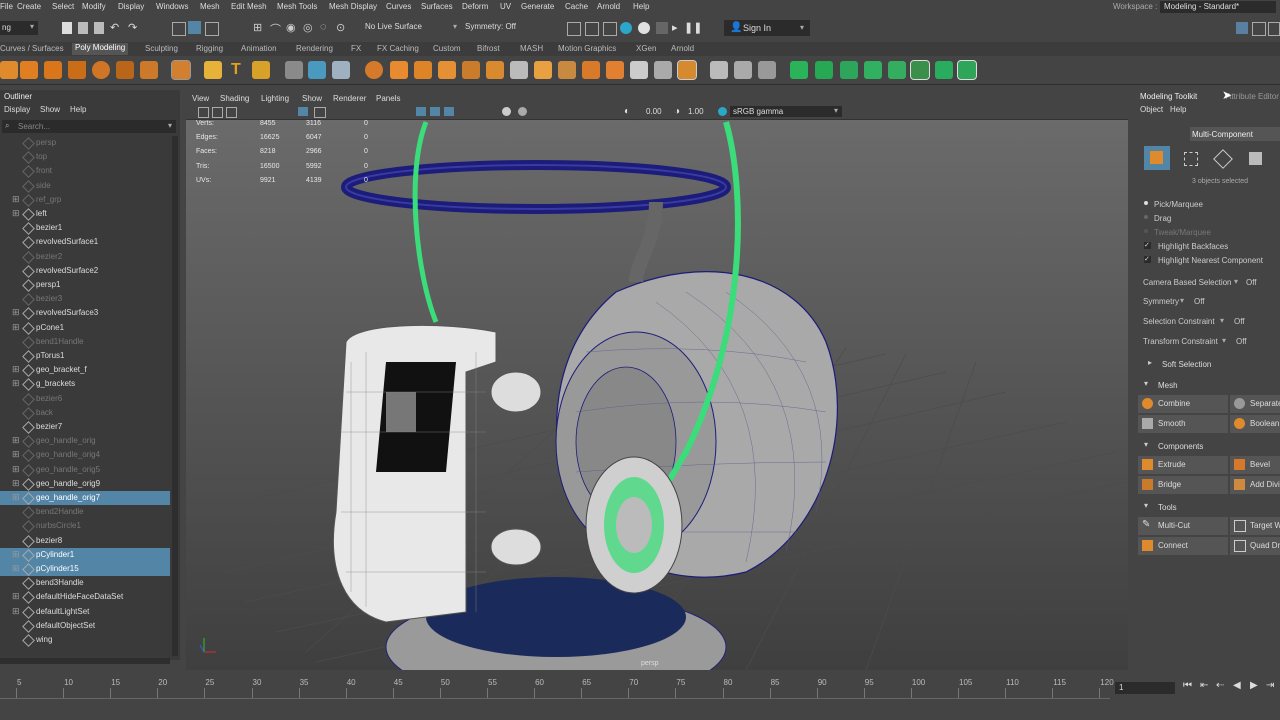  Describe the element at coordinates (17, 109) in the screenshot. I see `outliner-menu-display: Display` at that location.